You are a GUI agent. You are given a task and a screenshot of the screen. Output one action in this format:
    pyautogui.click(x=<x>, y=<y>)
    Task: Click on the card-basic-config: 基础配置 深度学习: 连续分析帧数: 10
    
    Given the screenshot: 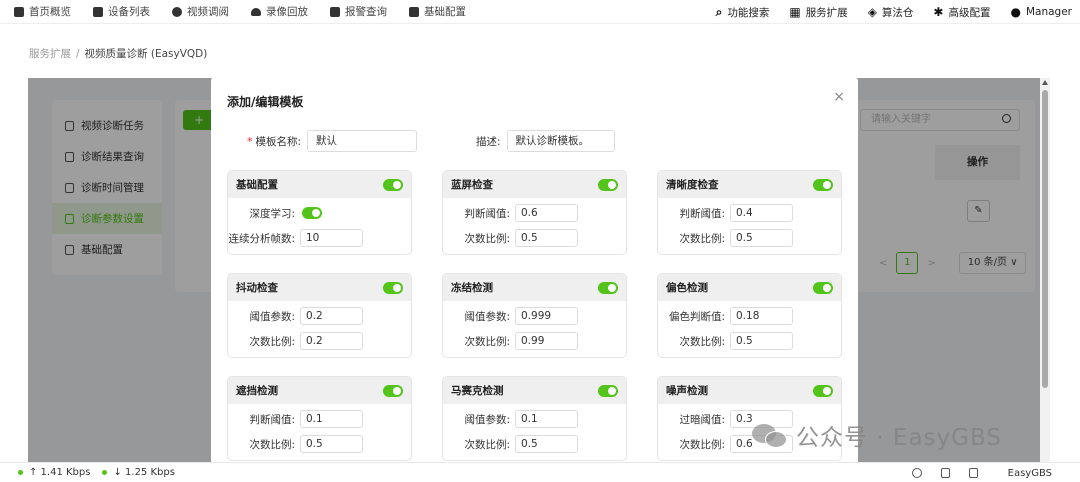 What is the action you would take?
    pyautogui.click(x=319, y=212)
    